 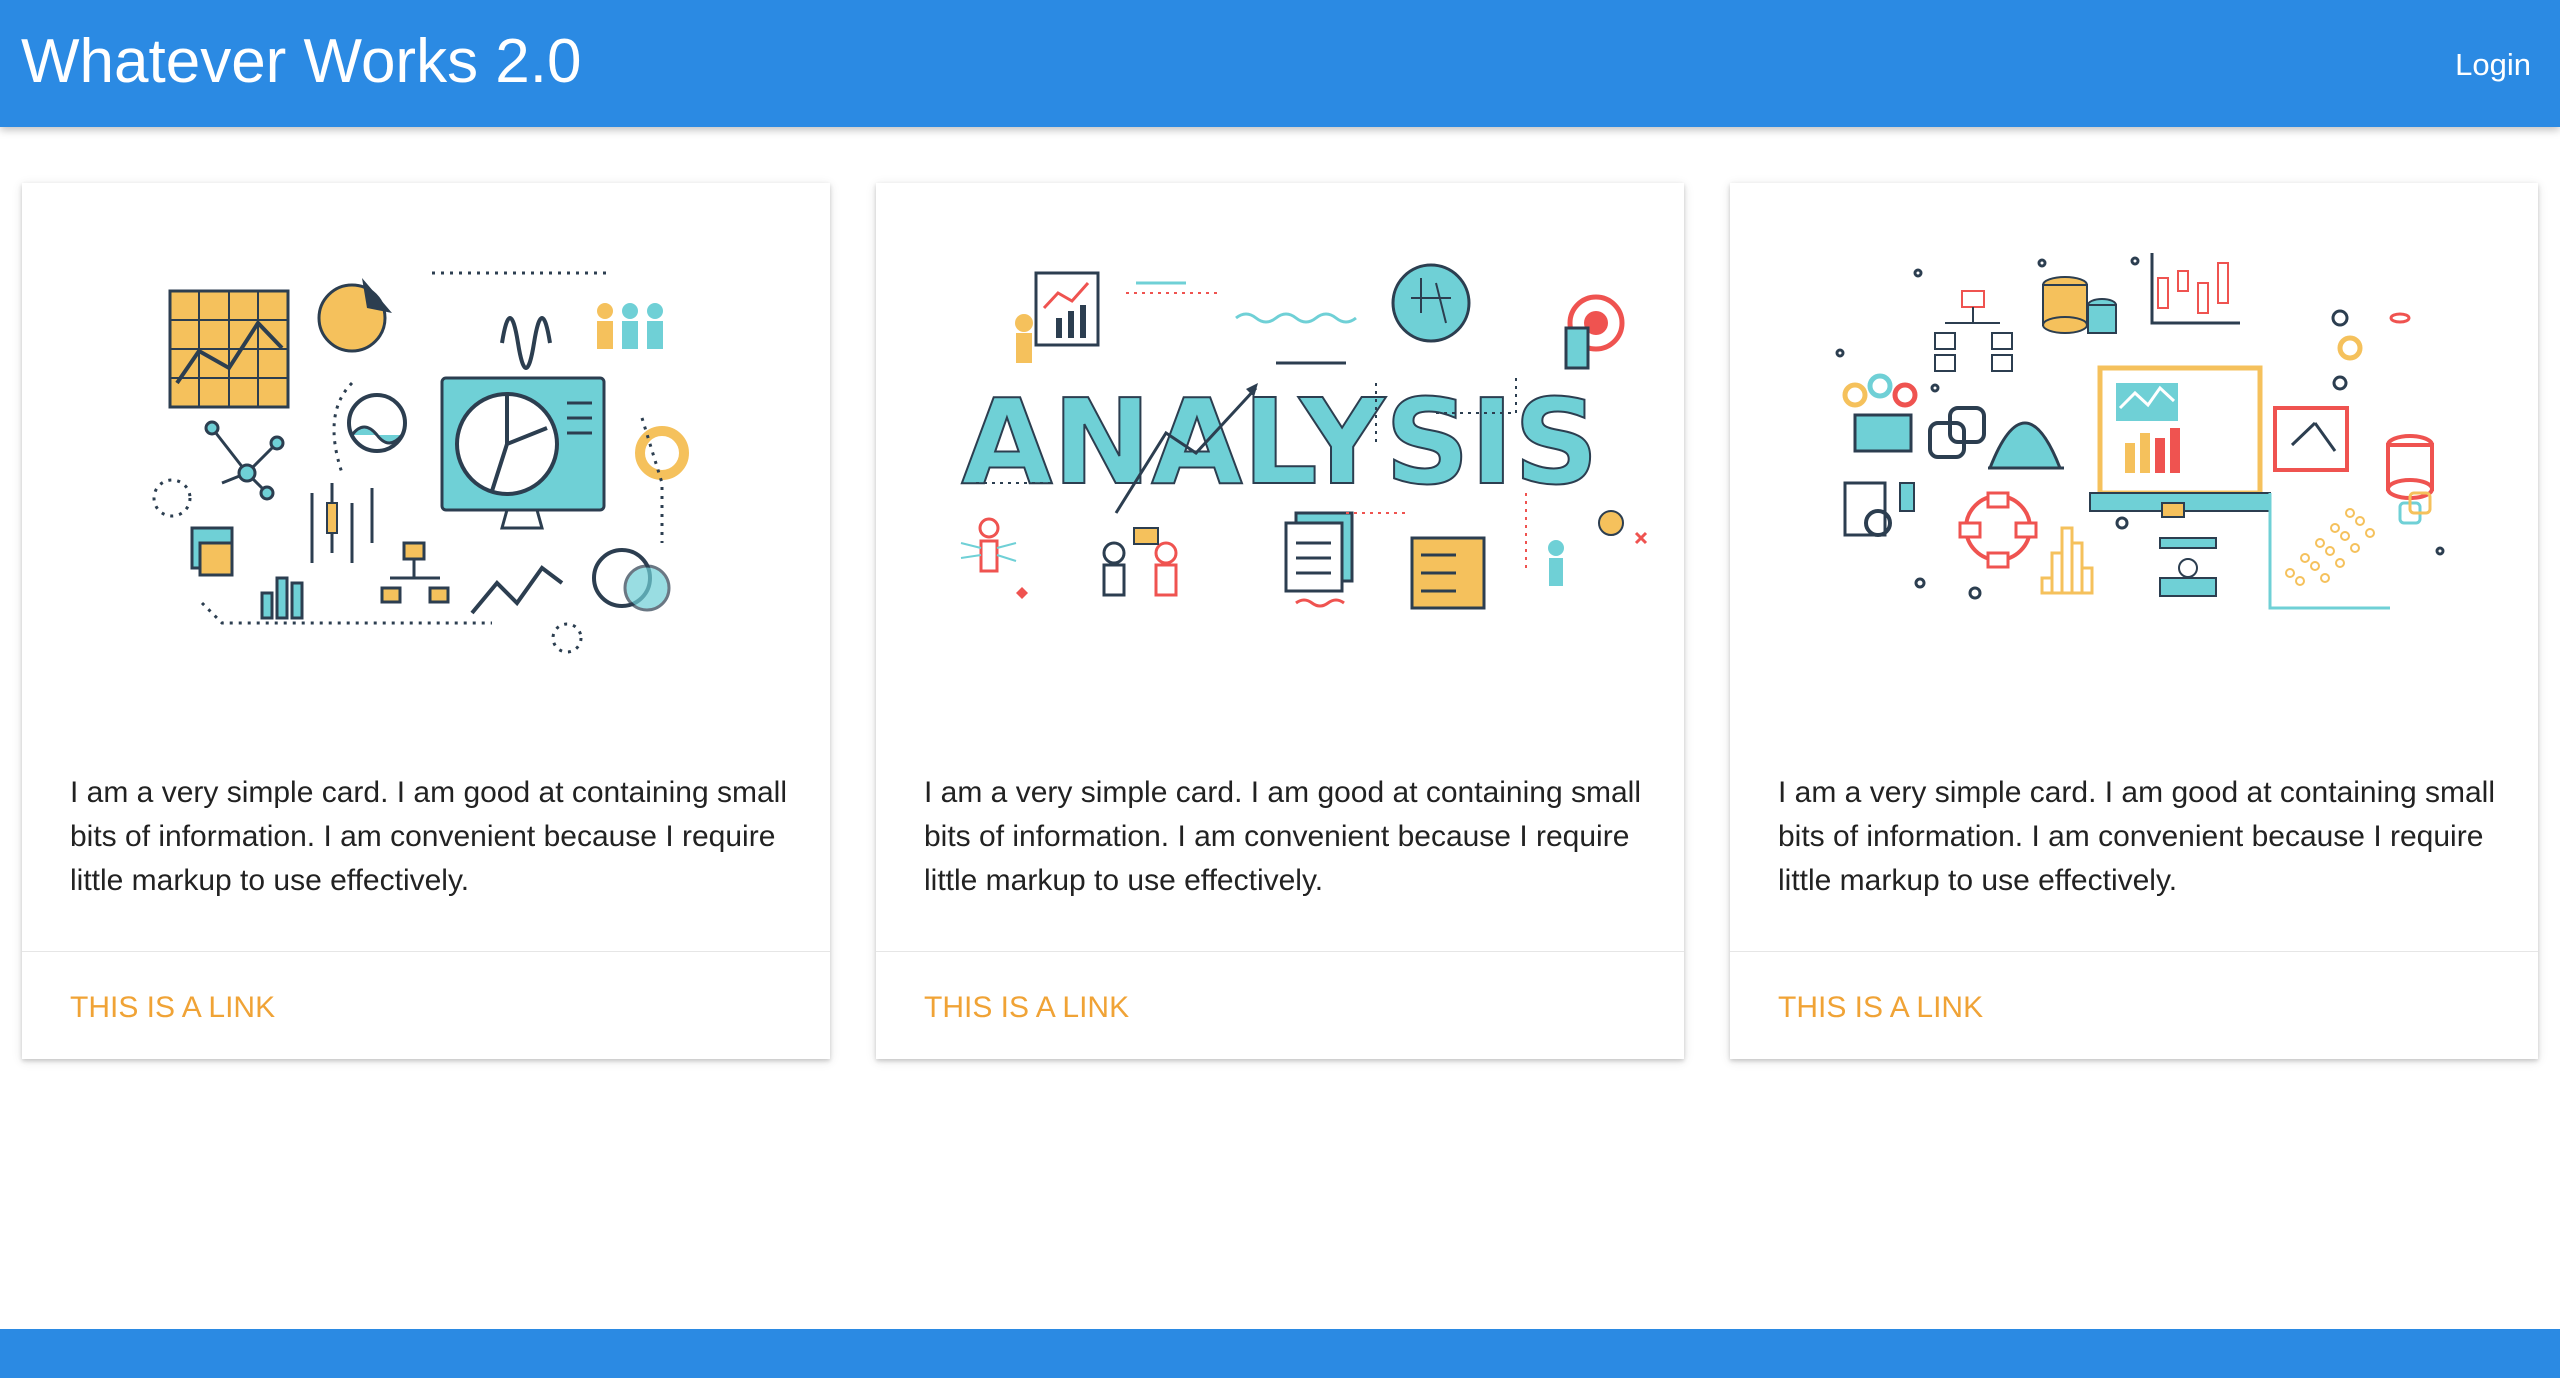 I want to click on analysis-word: ANALYSIS, so click(x=1280, y=442).